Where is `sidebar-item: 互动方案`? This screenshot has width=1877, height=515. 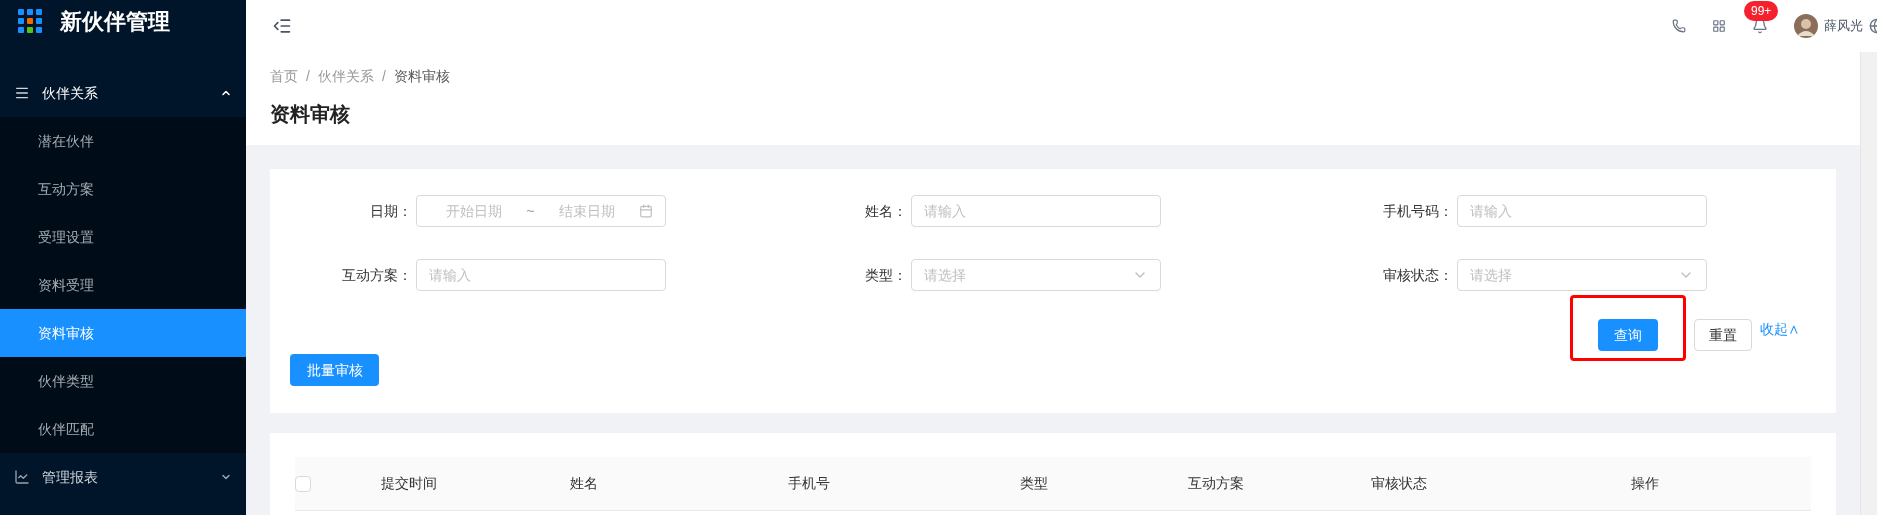
sidebar-item: 互动方案 is located at coordinates (123, 189).